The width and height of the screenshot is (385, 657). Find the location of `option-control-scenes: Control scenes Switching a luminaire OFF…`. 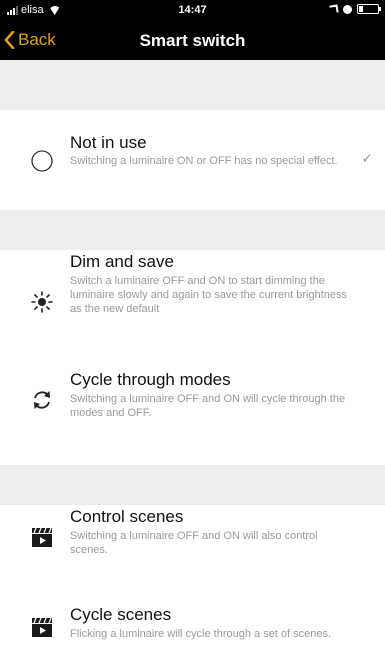

option-control-scenes: Control scenes Switching a luminaire OFF… is located at coordinates (192, 545).